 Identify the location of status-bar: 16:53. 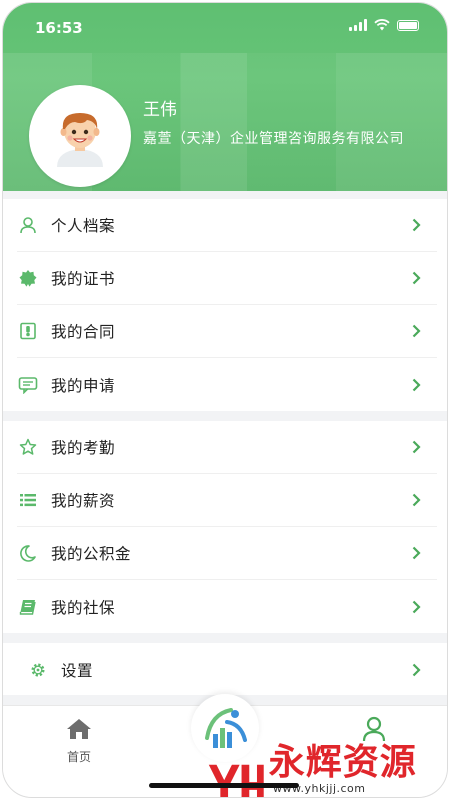
(225, 28).